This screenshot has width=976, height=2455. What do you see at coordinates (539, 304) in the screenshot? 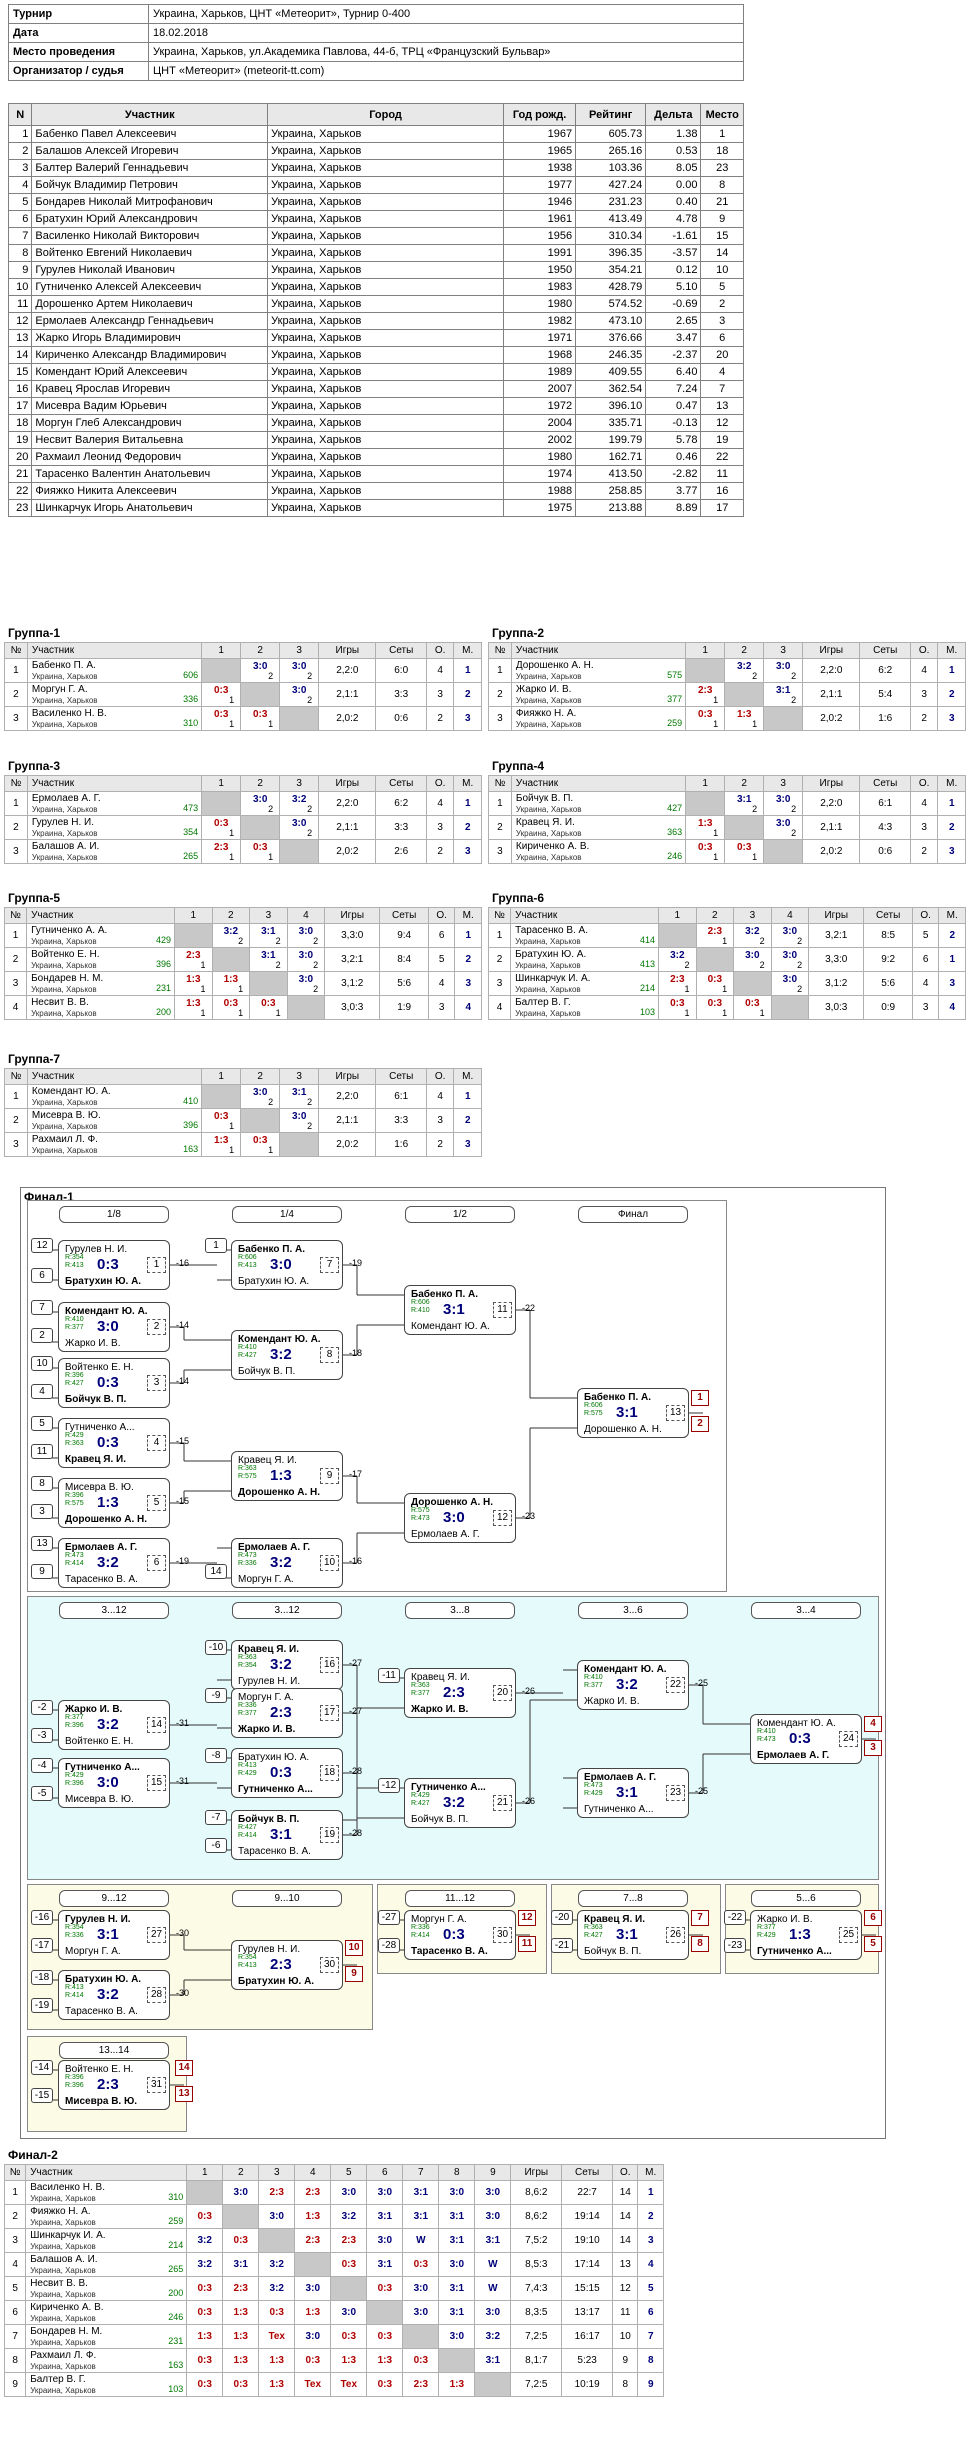
I see `player-cell: 1980` at bounding box center [539, 304].